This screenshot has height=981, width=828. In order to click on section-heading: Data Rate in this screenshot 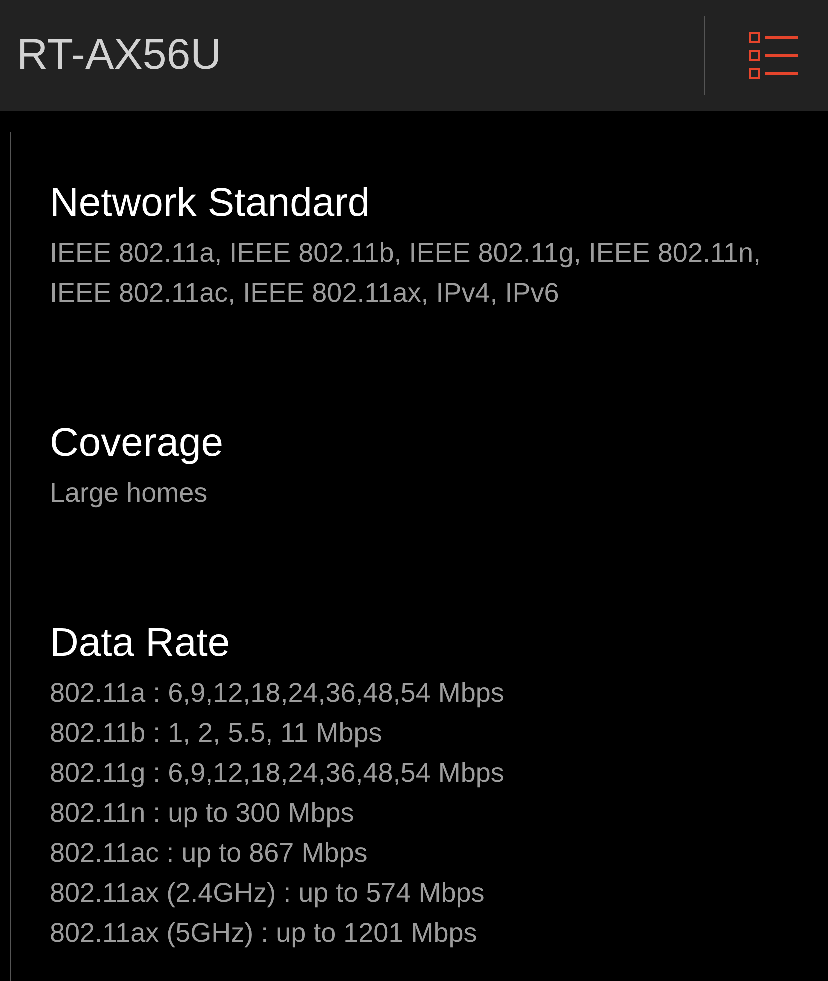, I will do `click(141, 643)`.